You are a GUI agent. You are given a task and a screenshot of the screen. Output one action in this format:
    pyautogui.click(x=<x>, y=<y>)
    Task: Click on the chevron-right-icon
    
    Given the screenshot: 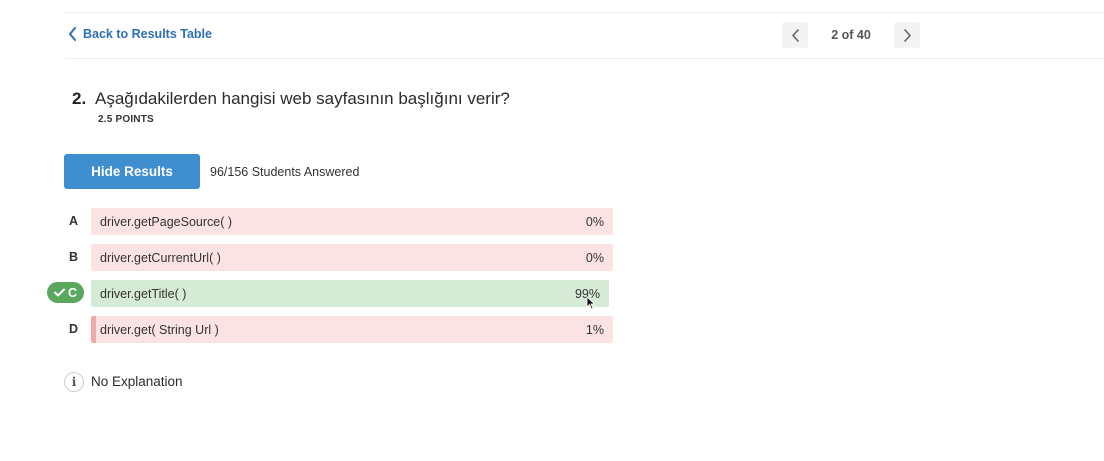 What is the action you would take?
    pyautogui.click(x=907, y=35)
    